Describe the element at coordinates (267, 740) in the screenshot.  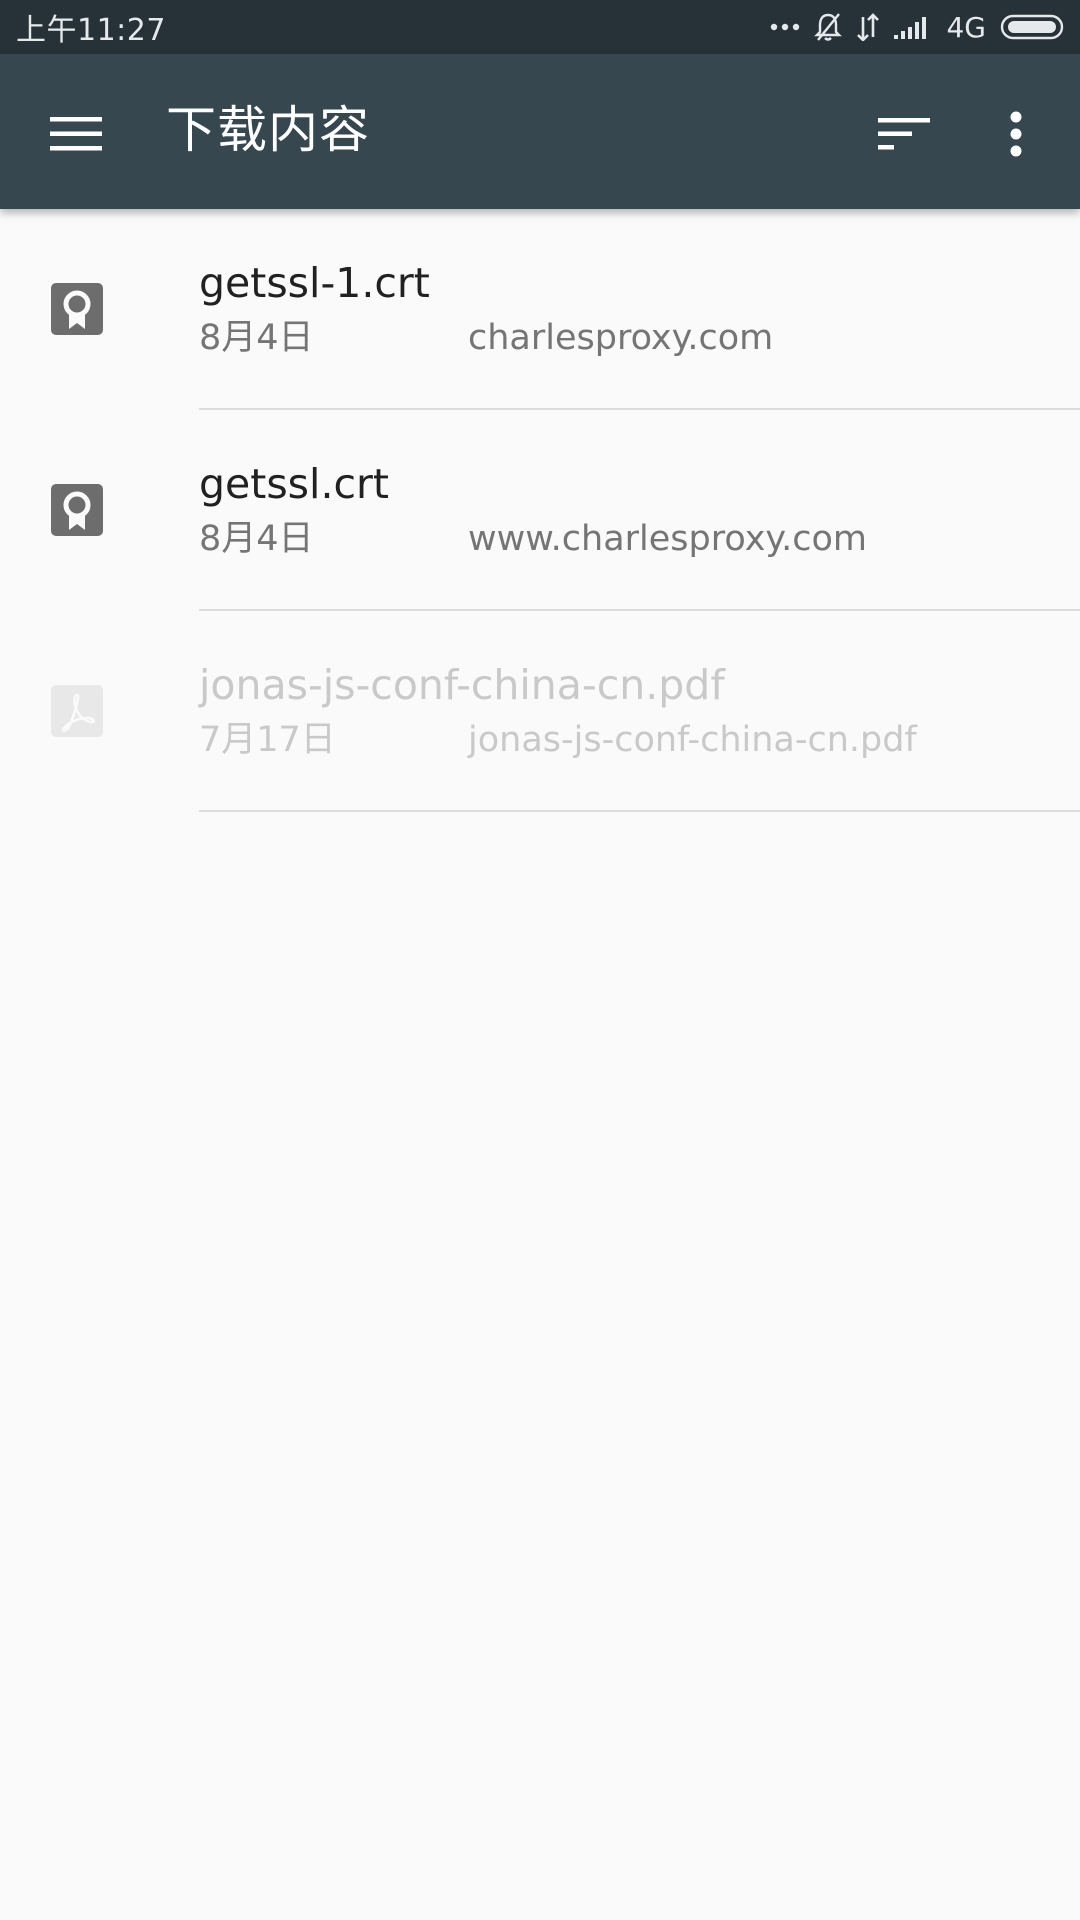
I see `file-date: 7月17日` at that location.